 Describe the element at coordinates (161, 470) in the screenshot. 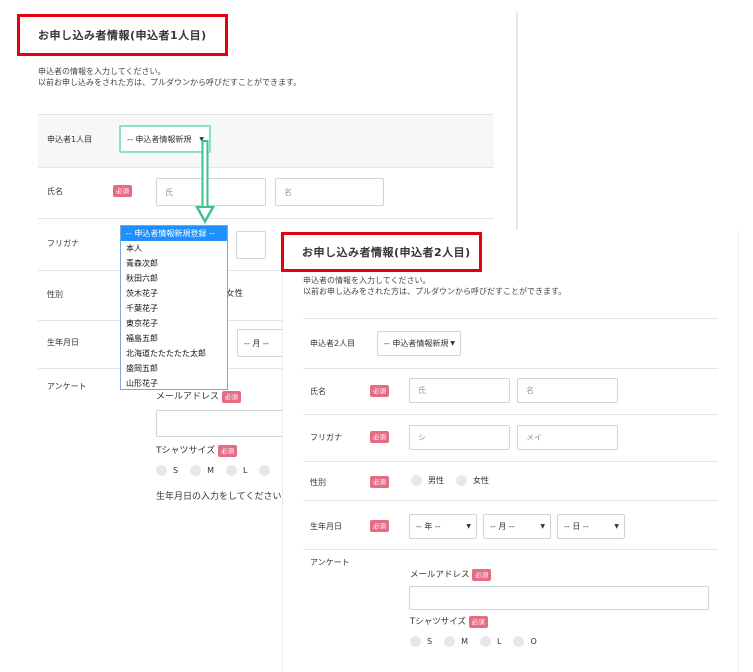

I see `form1-size-s-radio` at that location.